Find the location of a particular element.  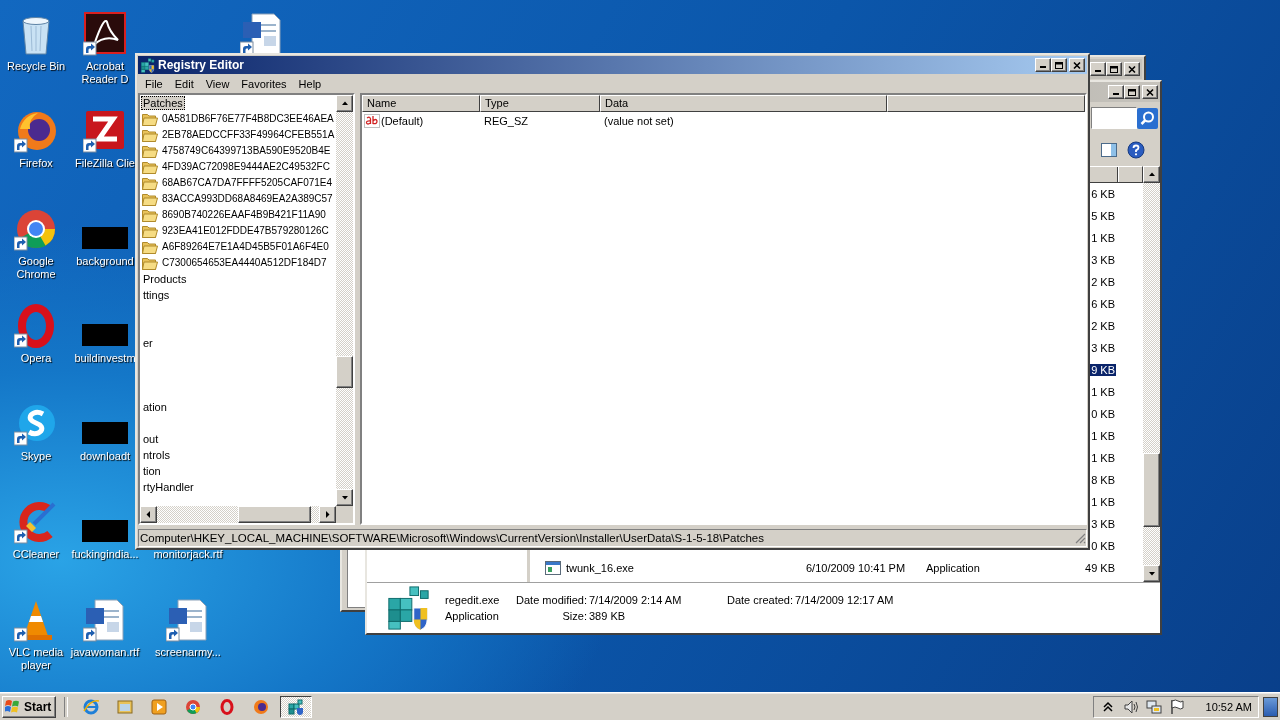

file-type: Application is located at coordinates (953, 568).